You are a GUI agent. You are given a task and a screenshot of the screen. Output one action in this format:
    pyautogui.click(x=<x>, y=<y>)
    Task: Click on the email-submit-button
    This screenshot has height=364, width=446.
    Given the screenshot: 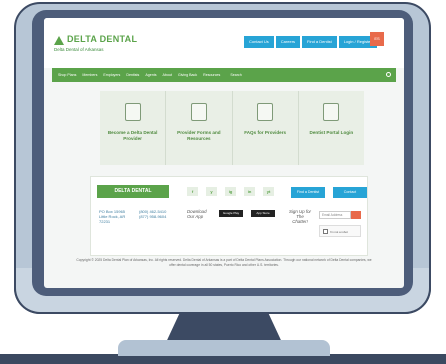 What is the action you would take?
    pyautogui.click(x=356, y=215)
    